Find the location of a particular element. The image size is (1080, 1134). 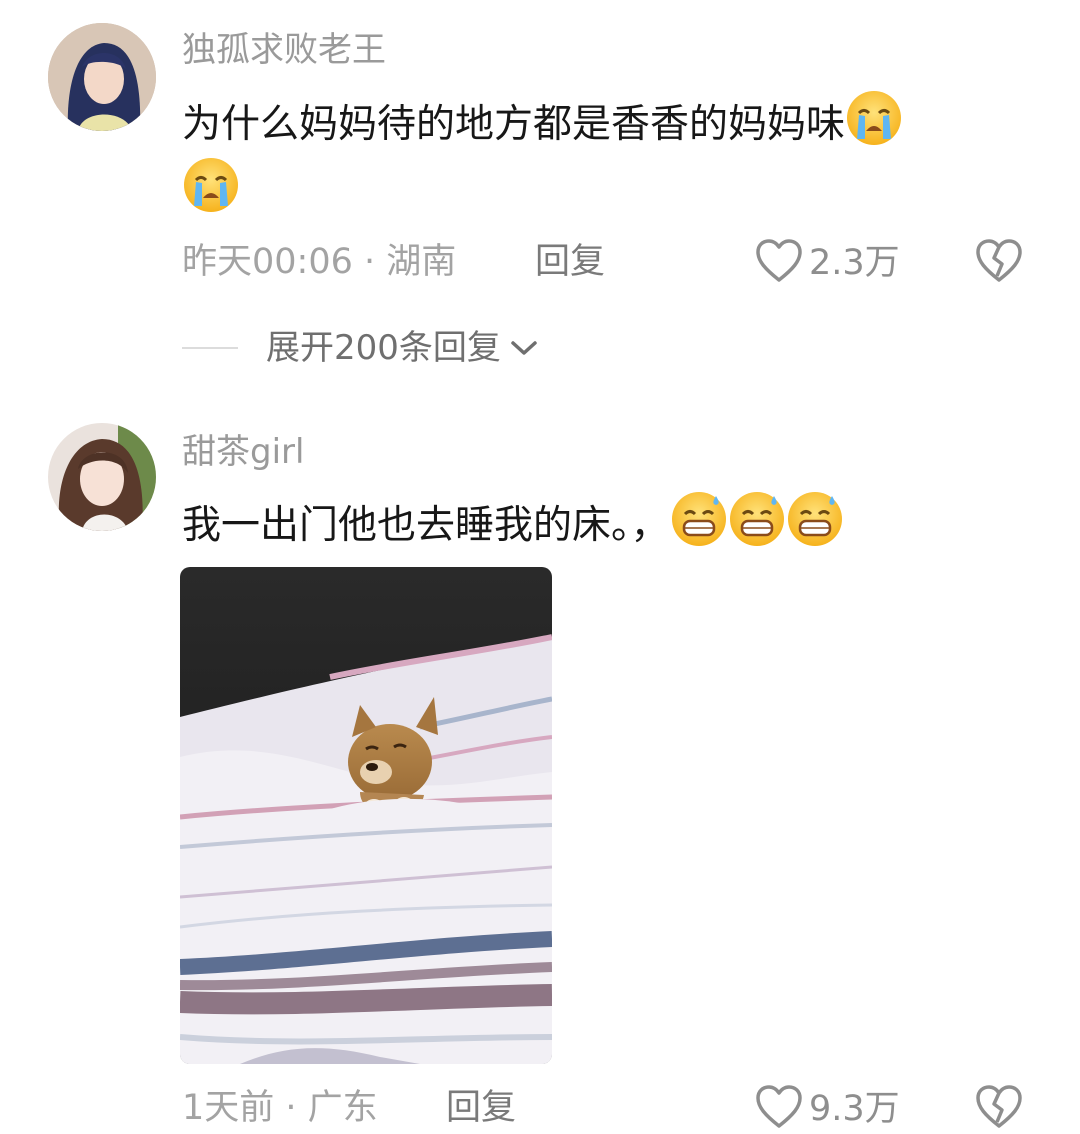

comment-text: 我一出门他也去睡我的床。， is located at coordinates (602, 523).